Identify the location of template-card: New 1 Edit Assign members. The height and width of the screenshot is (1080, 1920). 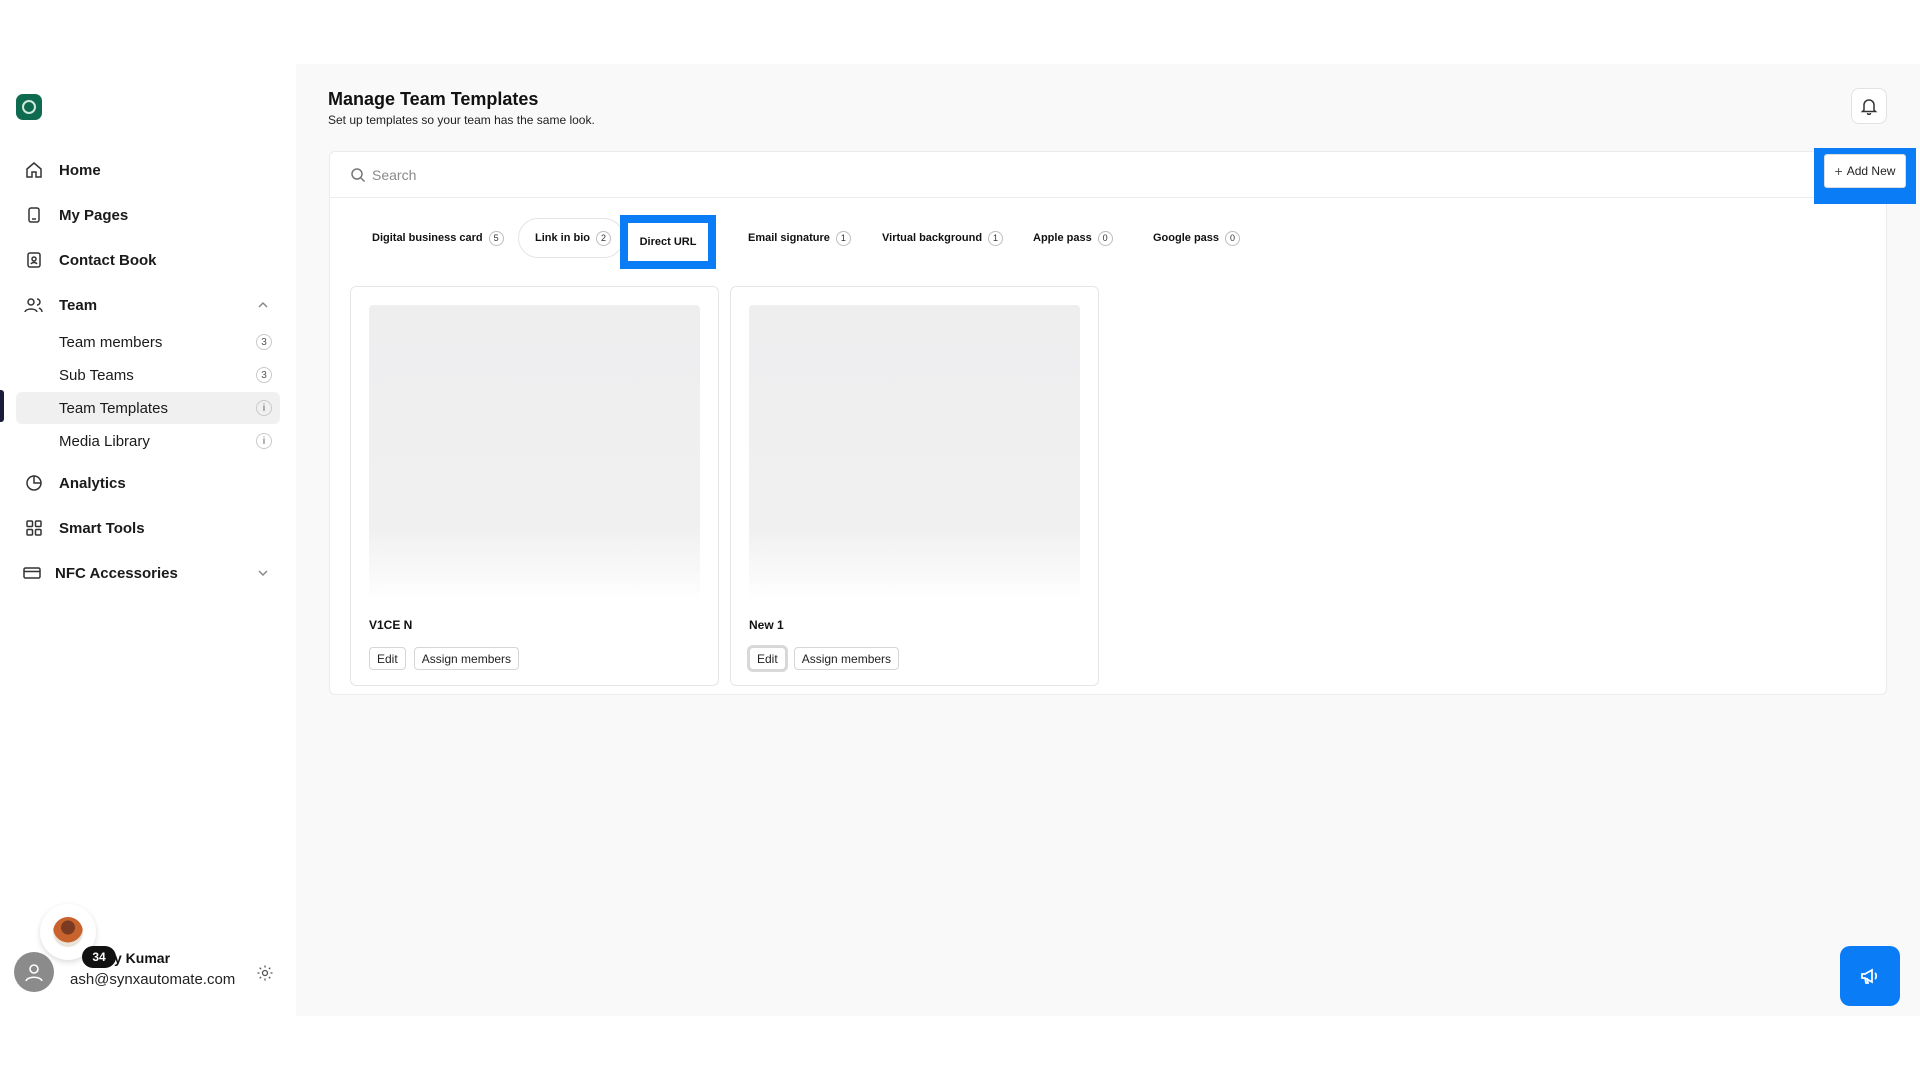
(914, 486).